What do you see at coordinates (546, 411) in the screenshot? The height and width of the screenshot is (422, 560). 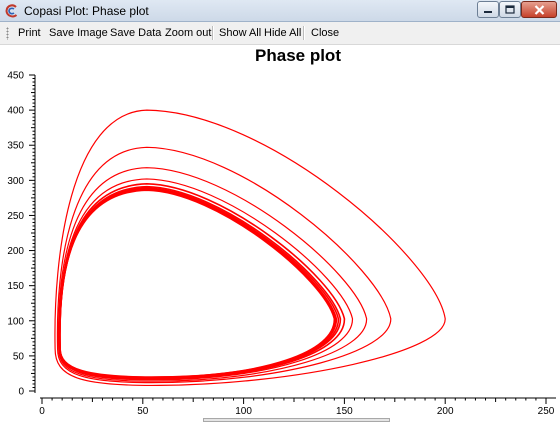 I see `x-tick-label: 250` at bounding box center [546, 411].